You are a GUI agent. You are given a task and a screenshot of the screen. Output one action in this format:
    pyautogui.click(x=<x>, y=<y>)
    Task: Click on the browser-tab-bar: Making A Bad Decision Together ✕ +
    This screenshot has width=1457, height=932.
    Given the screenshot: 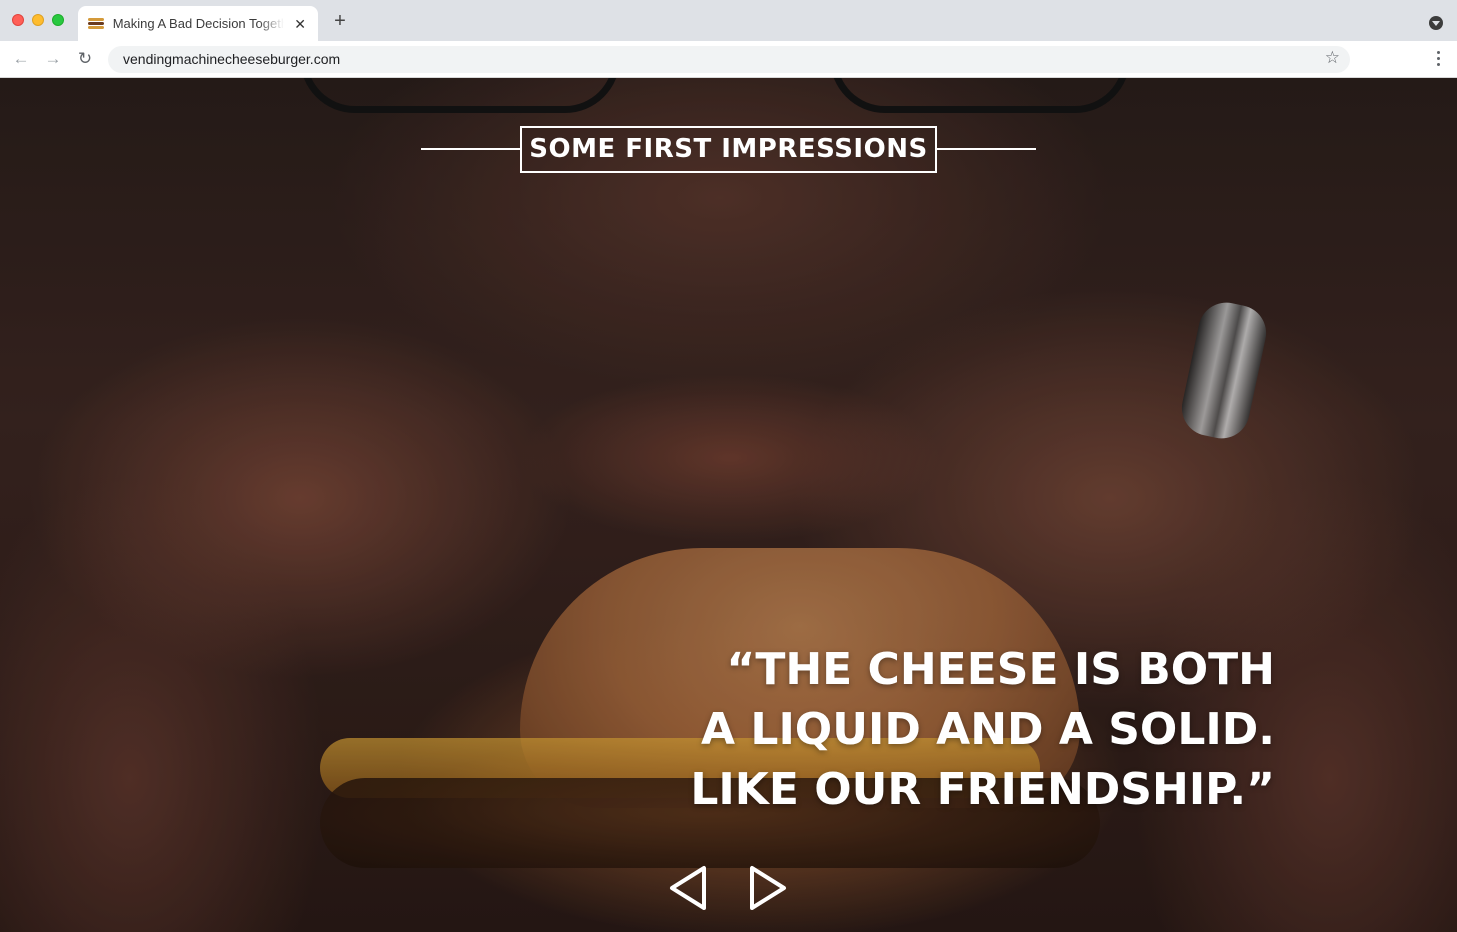 What is the action you would take?
    pyautogui.click(x=728, y=20)
    